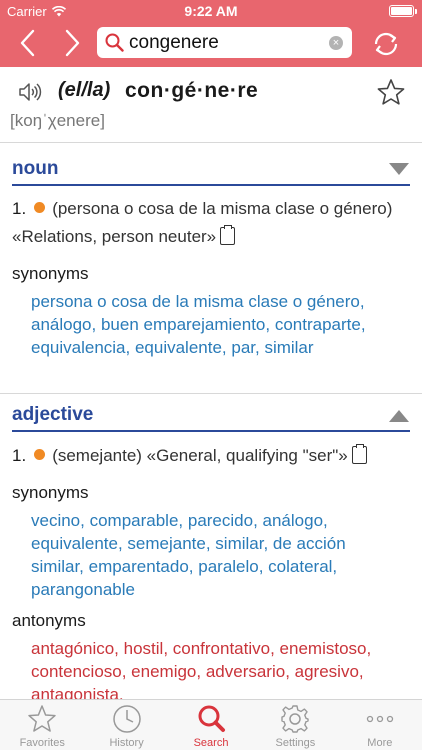 The width and height of the screenshot is (422, 750). I want to click on tab-search: Search, so click(211, 725).